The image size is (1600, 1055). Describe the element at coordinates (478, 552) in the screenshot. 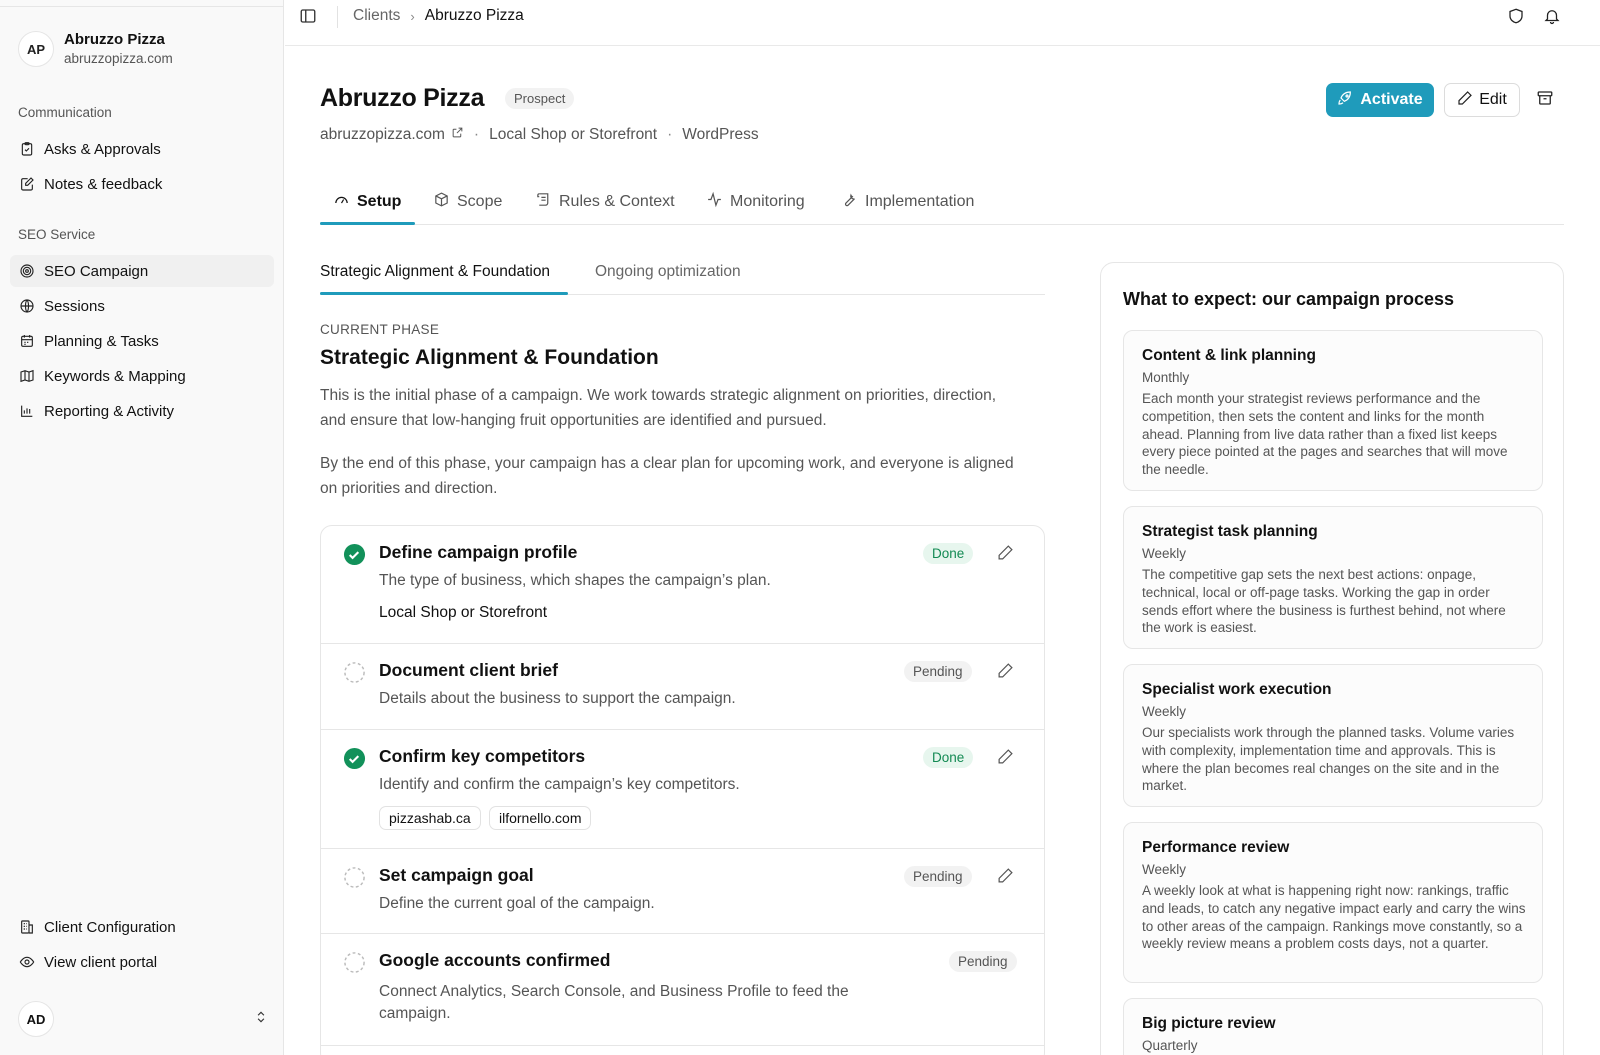

I see `step-title: Define campaign profile` at that location.